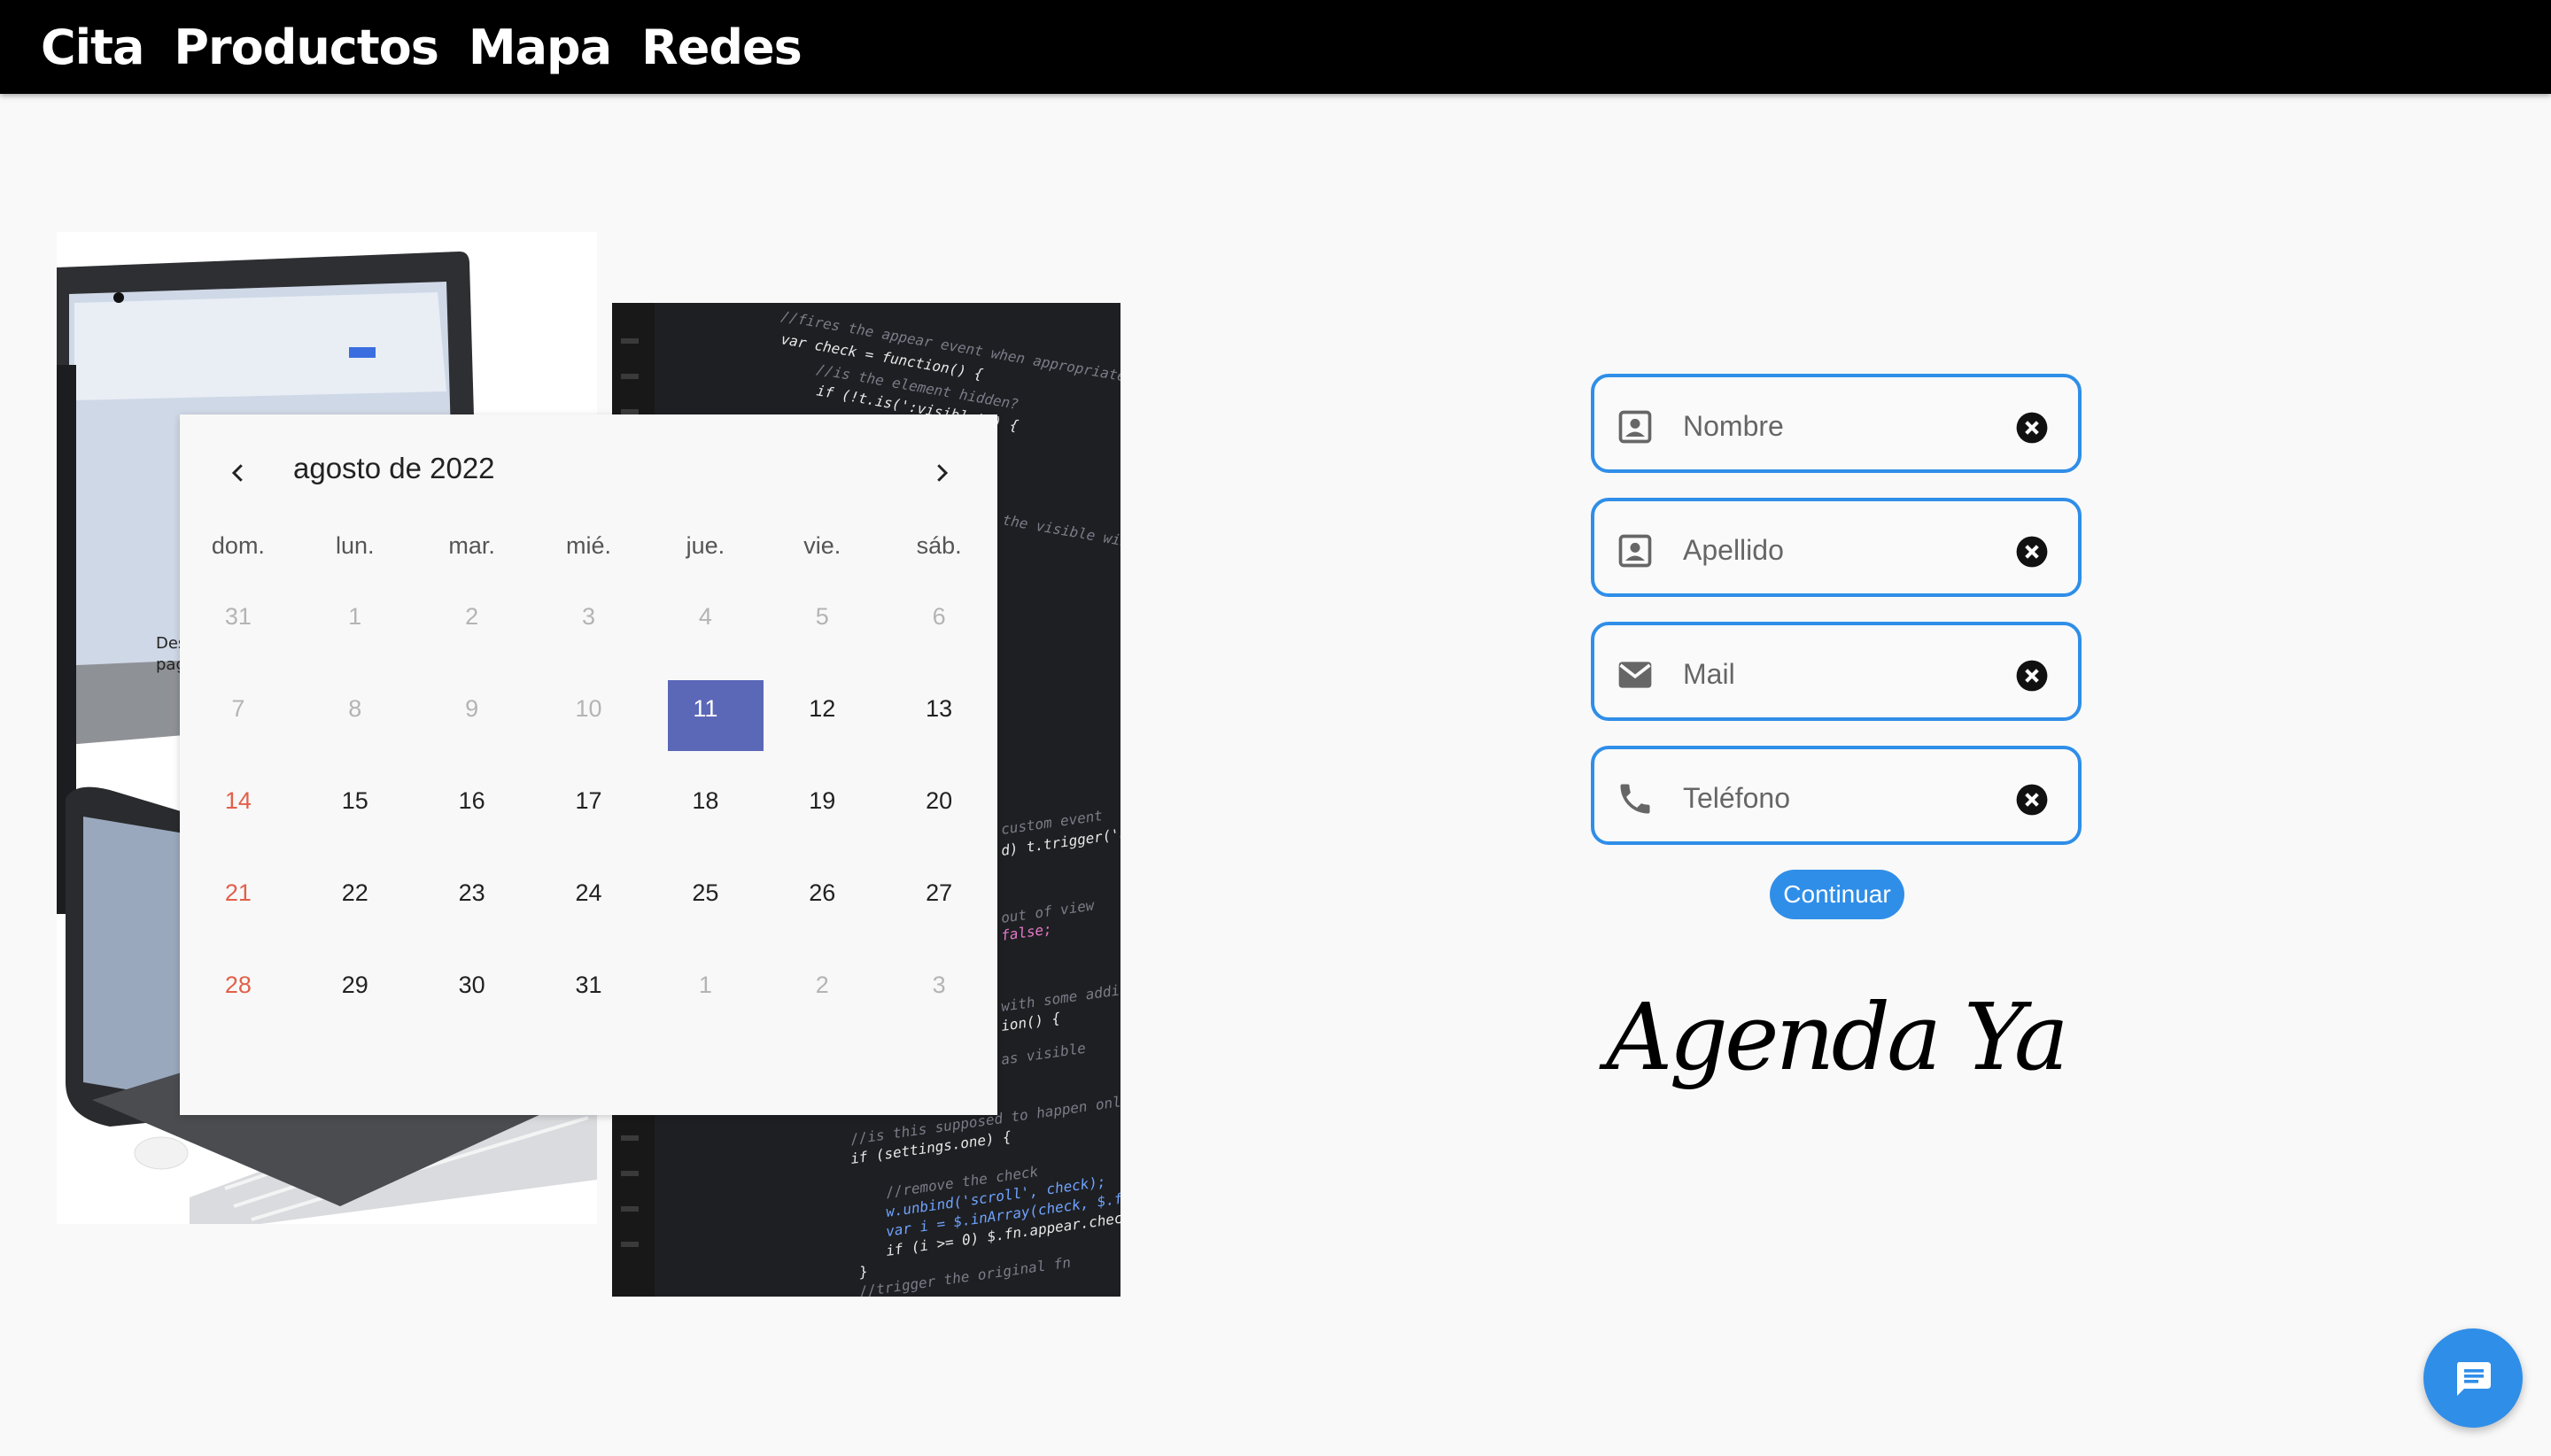 This screenshot has height=1456, width=2551. What do you see at coordinates (473, 985) in the screenshot?
I see `calendar-day: 30` at bounding box center [473, 985].